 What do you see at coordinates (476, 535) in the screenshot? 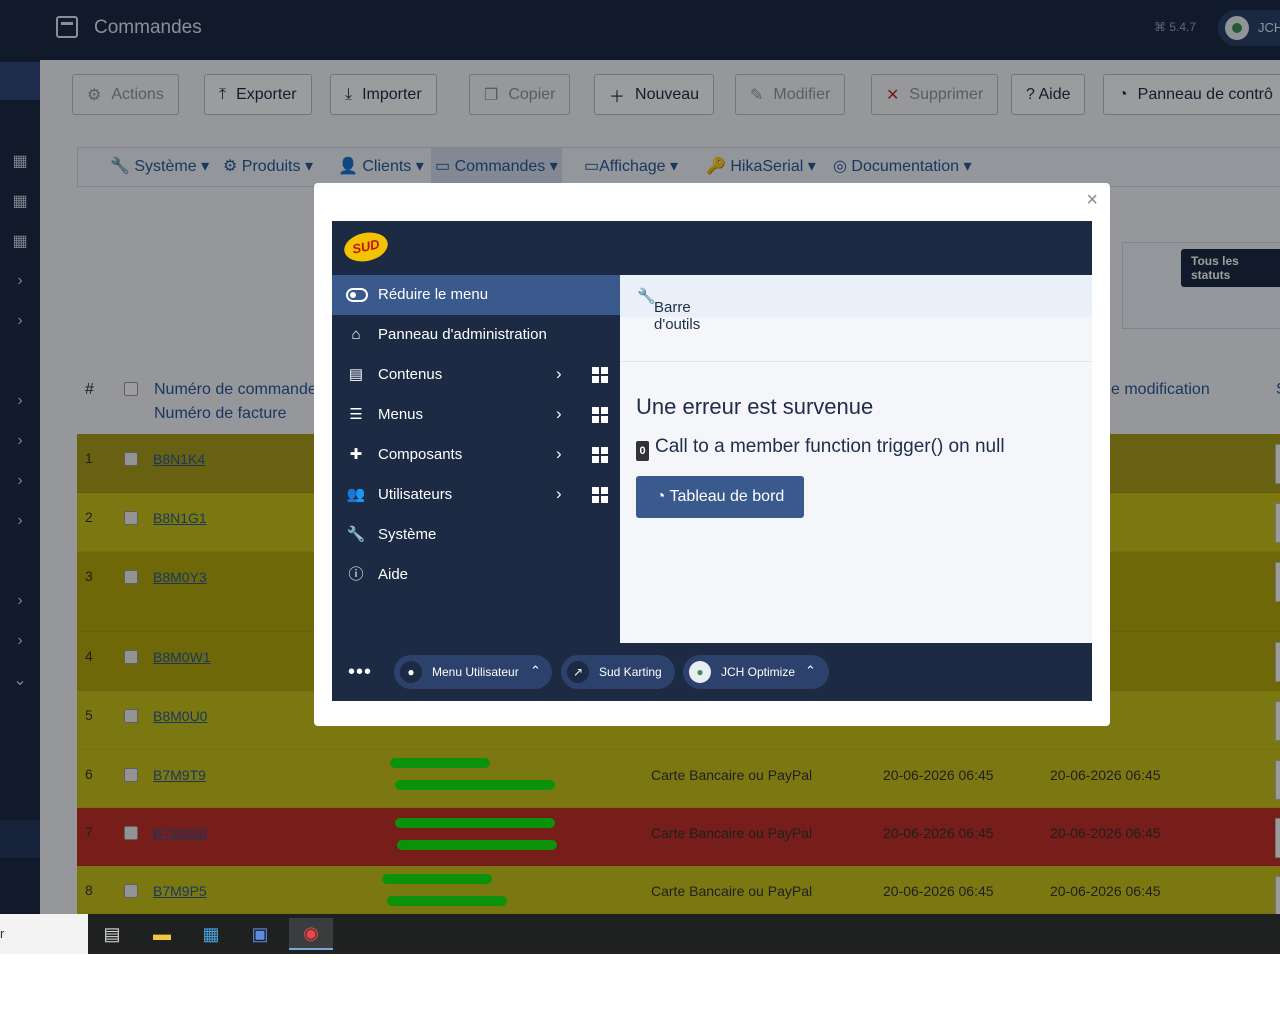
I see `sidebar-item: 🔧 Système` at bounding box center [476, 535].